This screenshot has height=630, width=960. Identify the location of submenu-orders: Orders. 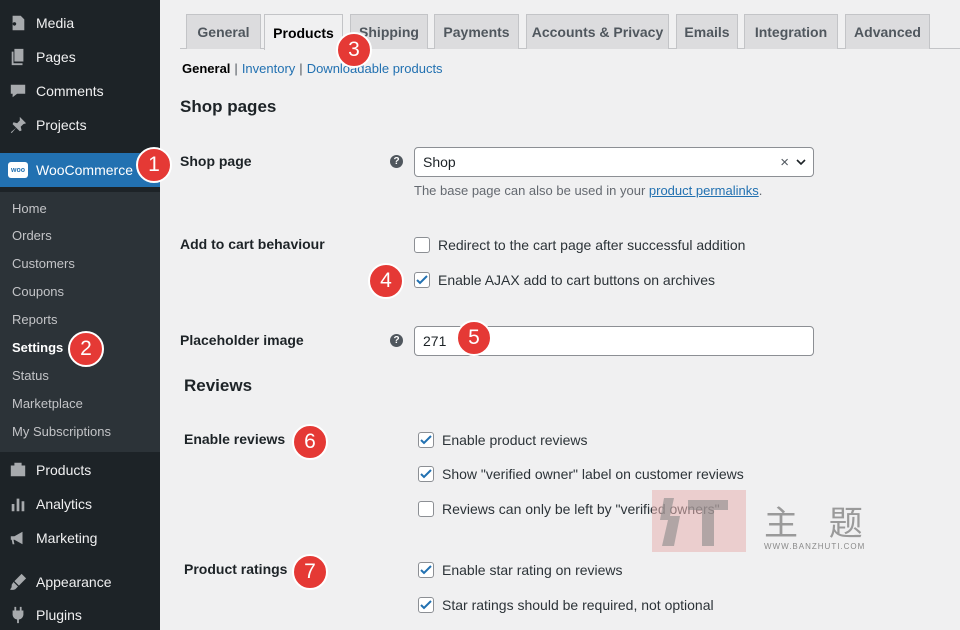
(32, 235).